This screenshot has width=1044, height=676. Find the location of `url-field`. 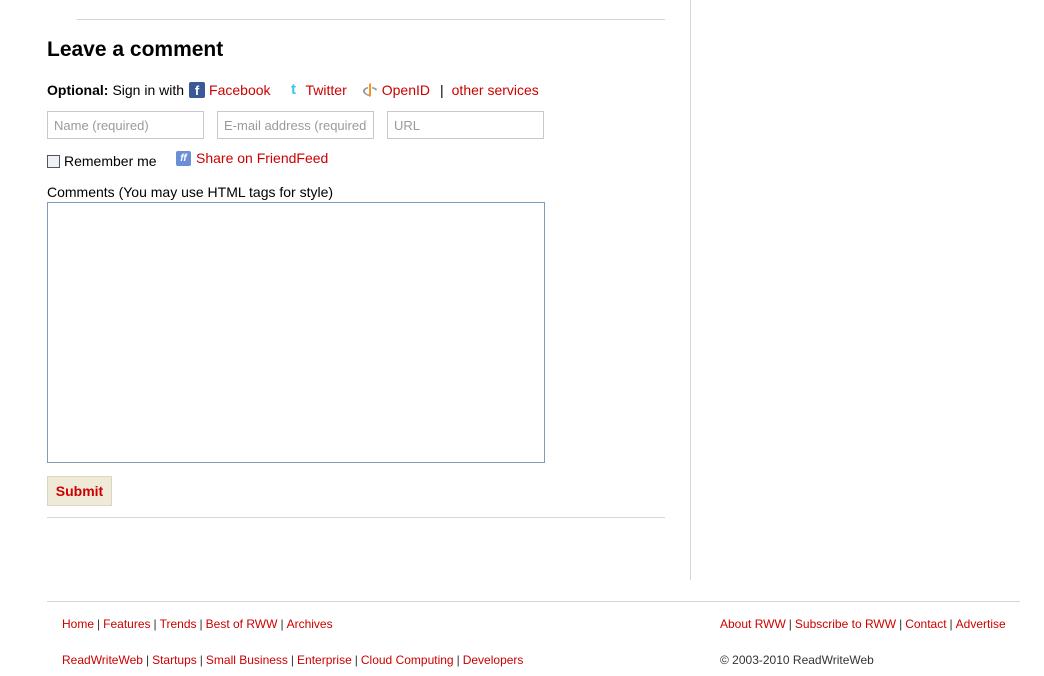

url-field is located at coordinates (465, 125).